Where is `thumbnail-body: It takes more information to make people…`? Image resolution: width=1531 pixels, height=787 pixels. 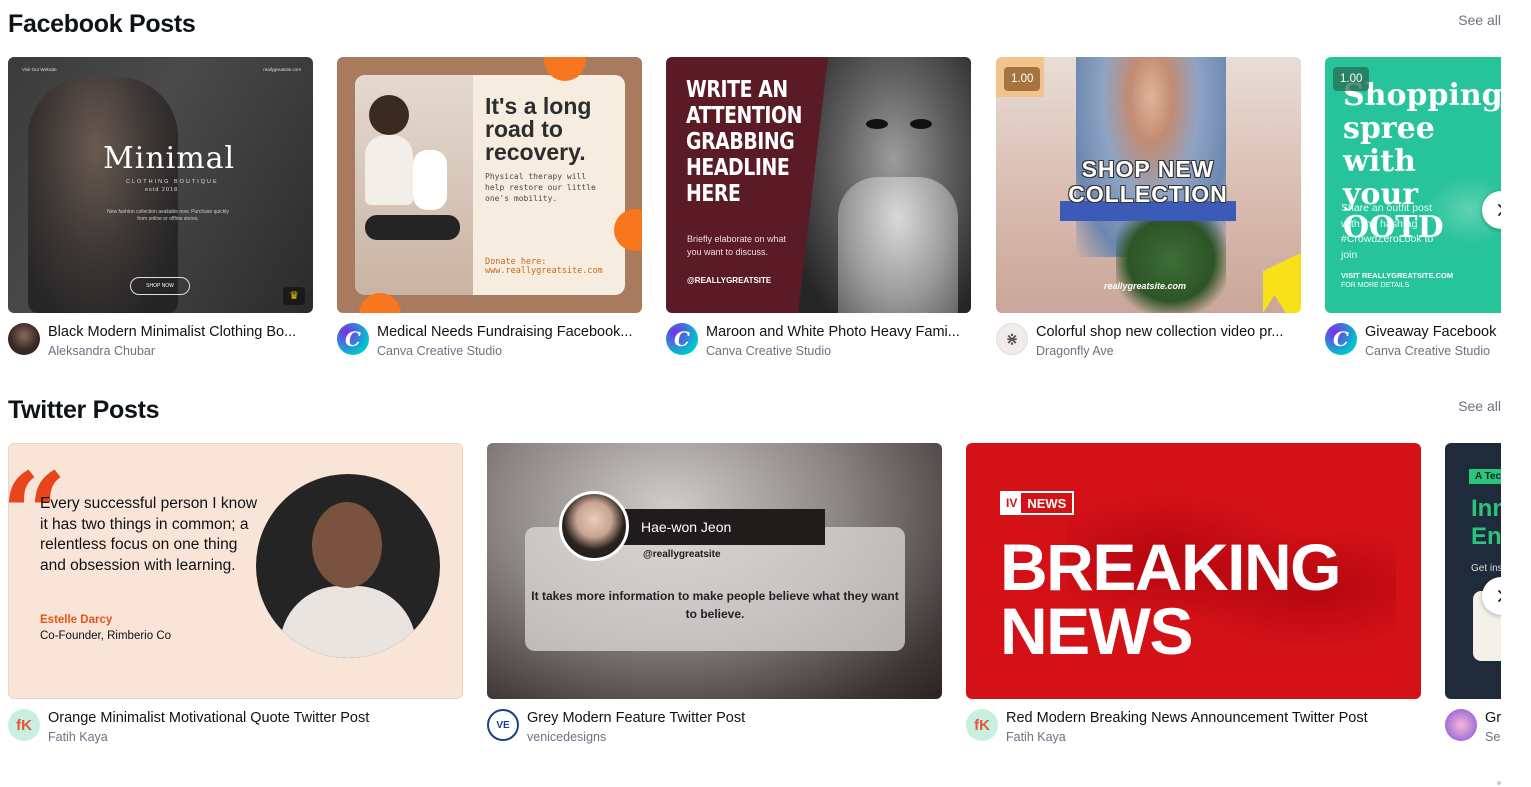
thumbnail-body: It takes more information to make people… is located at coordinates (715, 605).